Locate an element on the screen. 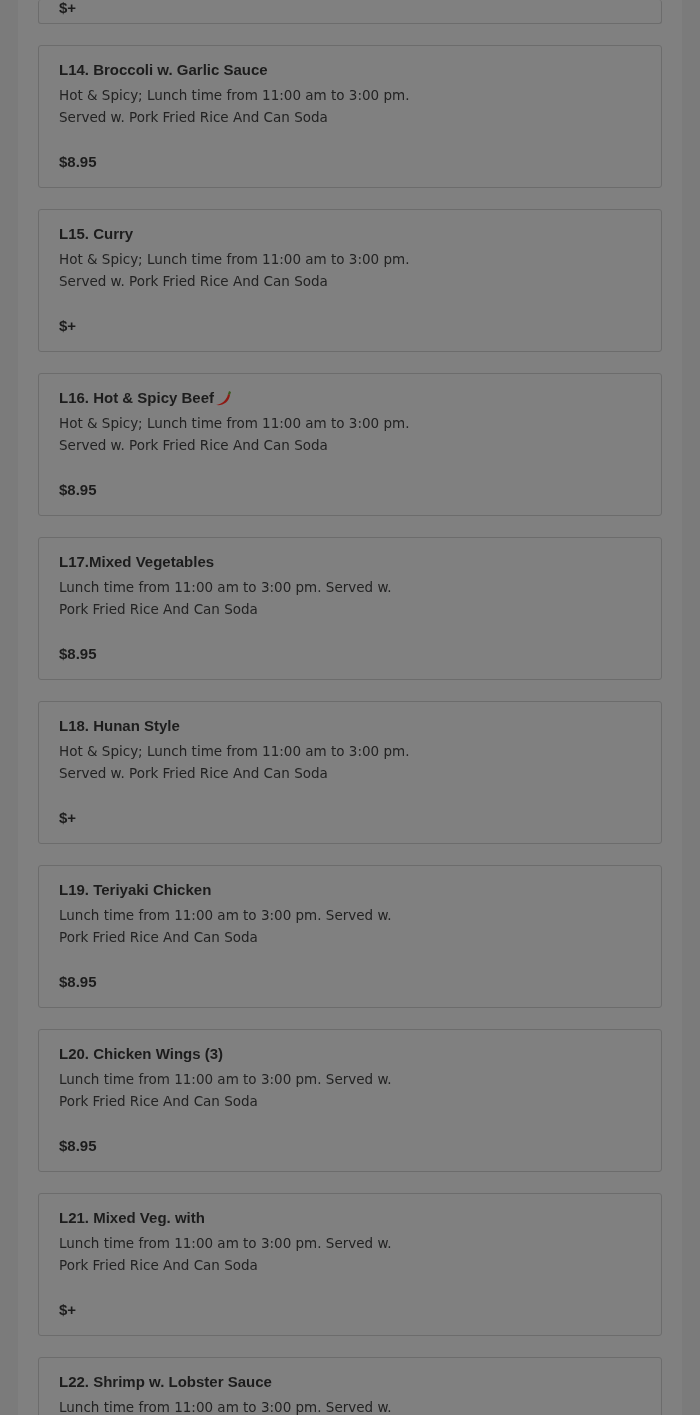 The height and width of the screenshot is (1415, 700). menu-item-card: L16. Hot & Spicy Beef Hot & Spicy; Lunch time from 11:00 am to 3:00 pm. Served w. Pork Fried Rice And Can Soda $8.95 is located at coordinates (350, 444).